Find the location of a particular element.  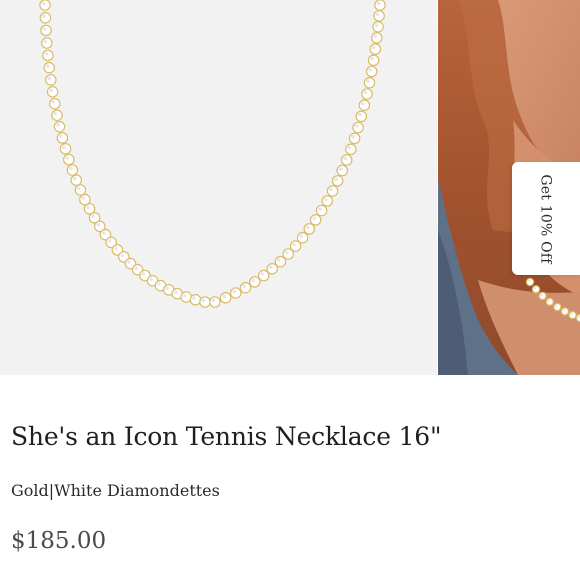

get-discount-tab: Get 10% Off is located at coordinates (546, 218).